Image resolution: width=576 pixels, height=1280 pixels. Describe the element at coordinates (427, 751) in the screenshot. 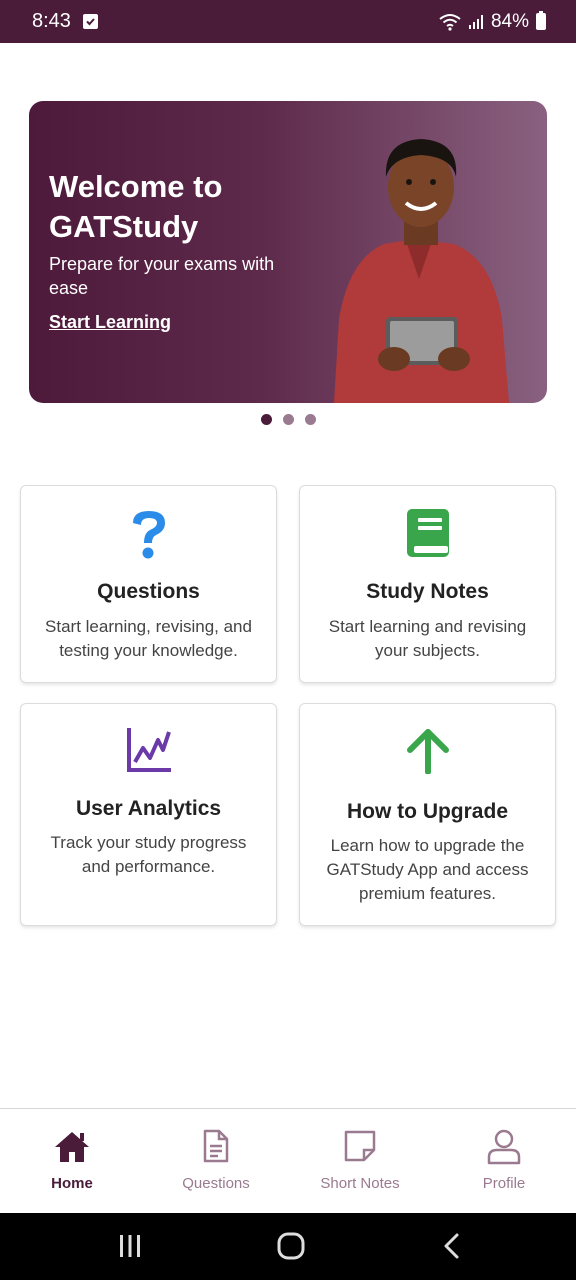

I see `arrow-up-icon` at that location.